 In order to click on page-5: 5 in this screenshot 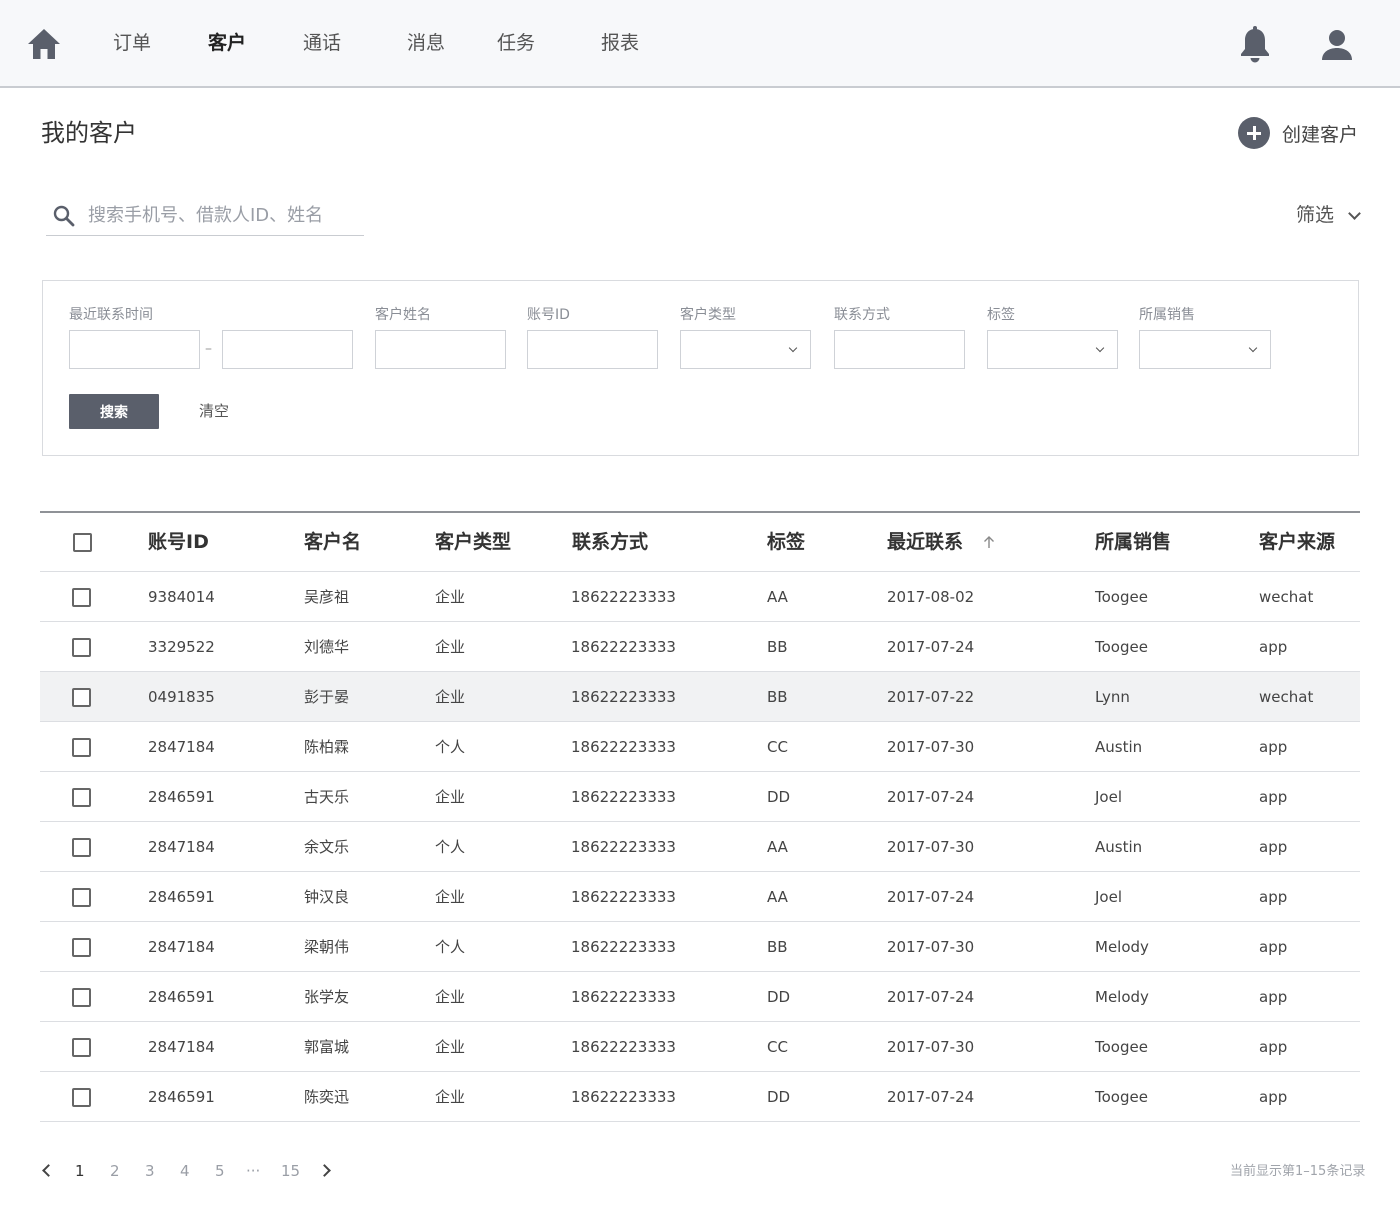, I will do `click(220, 1171)`.